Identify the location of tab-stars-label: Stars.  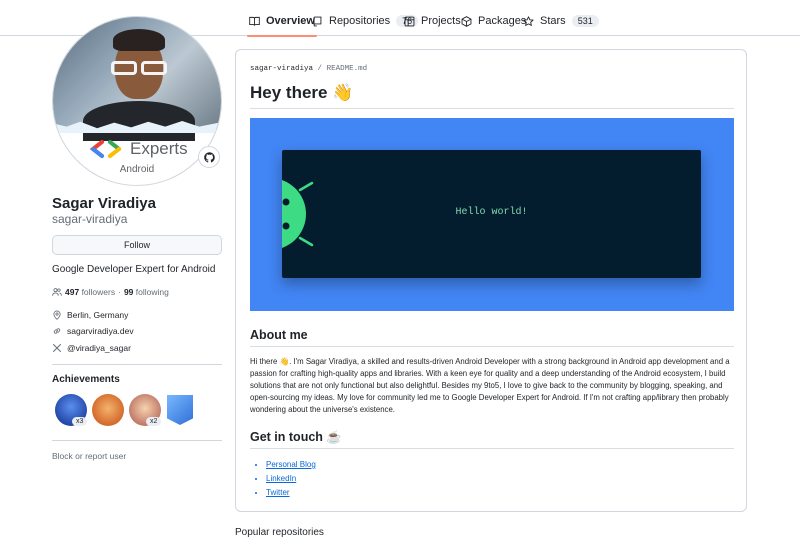
(553, 21).